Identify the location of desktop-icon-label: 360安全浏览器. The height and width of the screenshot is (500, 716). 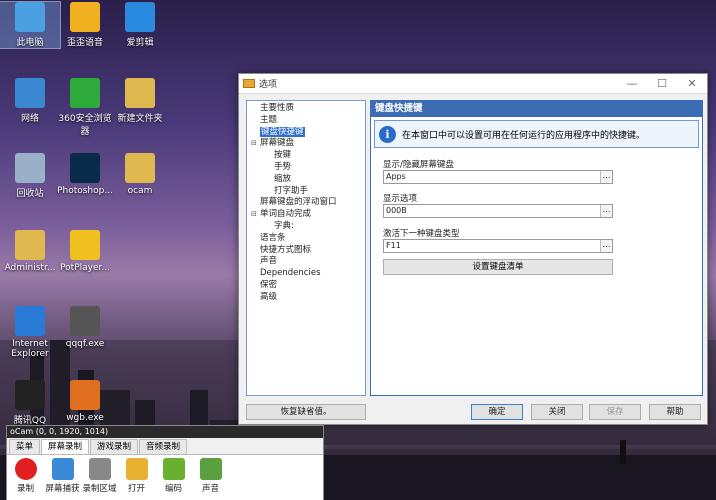
(85, 125).